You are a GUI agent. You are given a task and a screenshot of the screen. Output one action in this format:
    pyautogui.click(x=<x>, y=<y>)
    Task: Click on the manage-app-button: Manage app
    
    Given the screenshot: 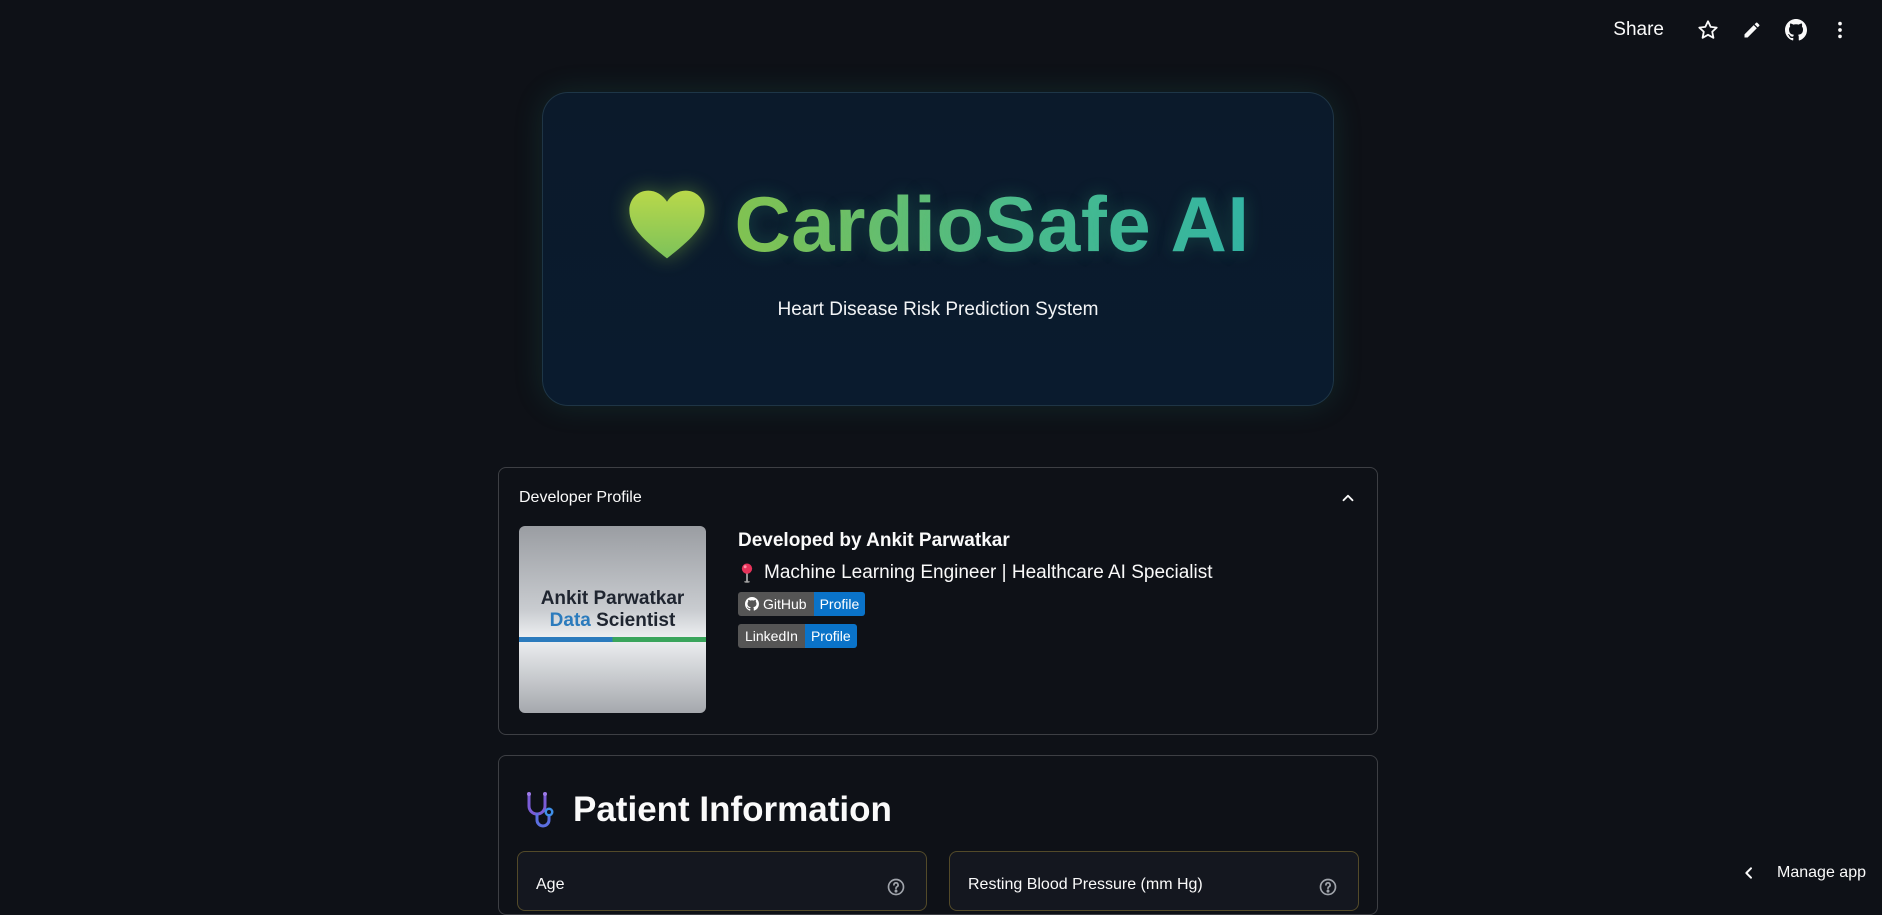 What is the action you would take?
    pyautogui.click(x=1803, y=873)
    